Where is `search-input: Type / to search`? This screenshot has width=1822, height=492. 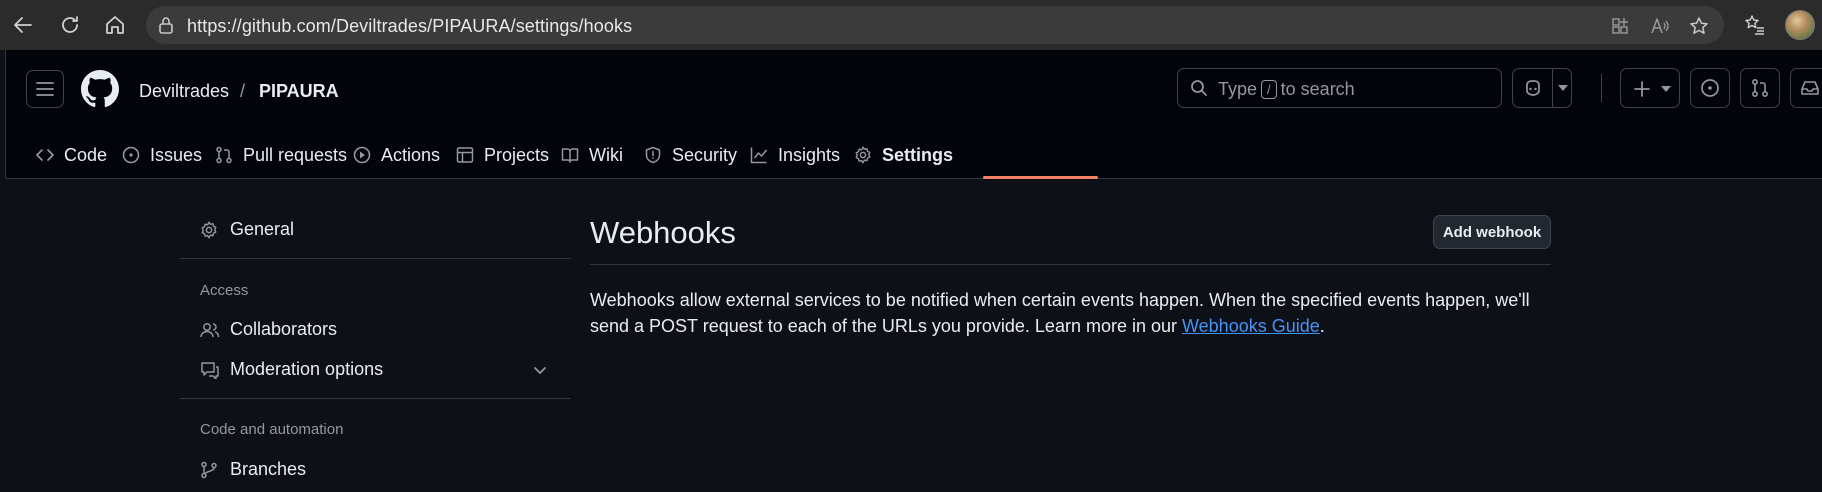 search-input: Type / to search is located at coordinates (1339, 88).